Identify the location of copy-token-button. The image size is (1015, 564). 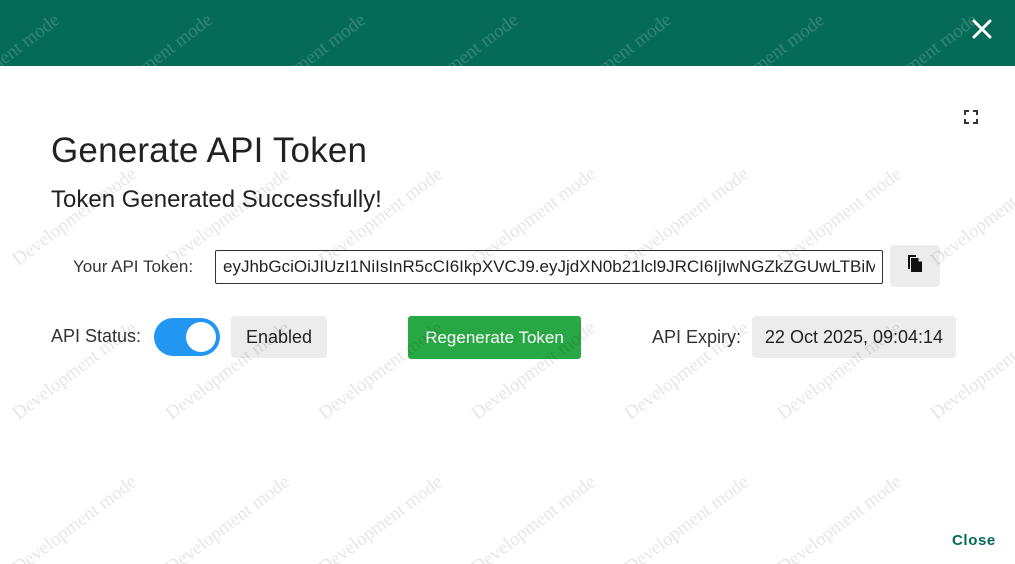
(915, 266).